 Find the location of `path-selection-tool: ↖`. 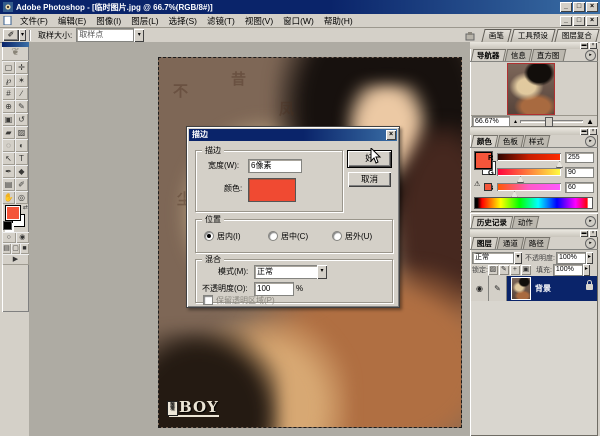

path-selection-tool: ↖ is located at coordinates (8, 158).